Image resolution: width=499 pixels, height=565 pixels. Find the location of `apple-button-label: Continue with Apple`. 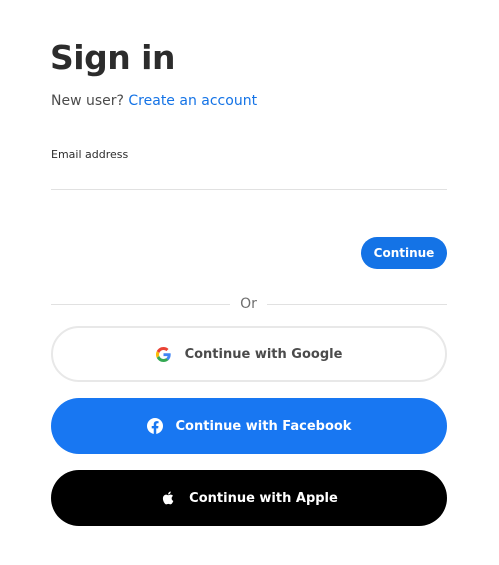

apple-button-label: Continue with Apple is located at coordinates (263, 498).